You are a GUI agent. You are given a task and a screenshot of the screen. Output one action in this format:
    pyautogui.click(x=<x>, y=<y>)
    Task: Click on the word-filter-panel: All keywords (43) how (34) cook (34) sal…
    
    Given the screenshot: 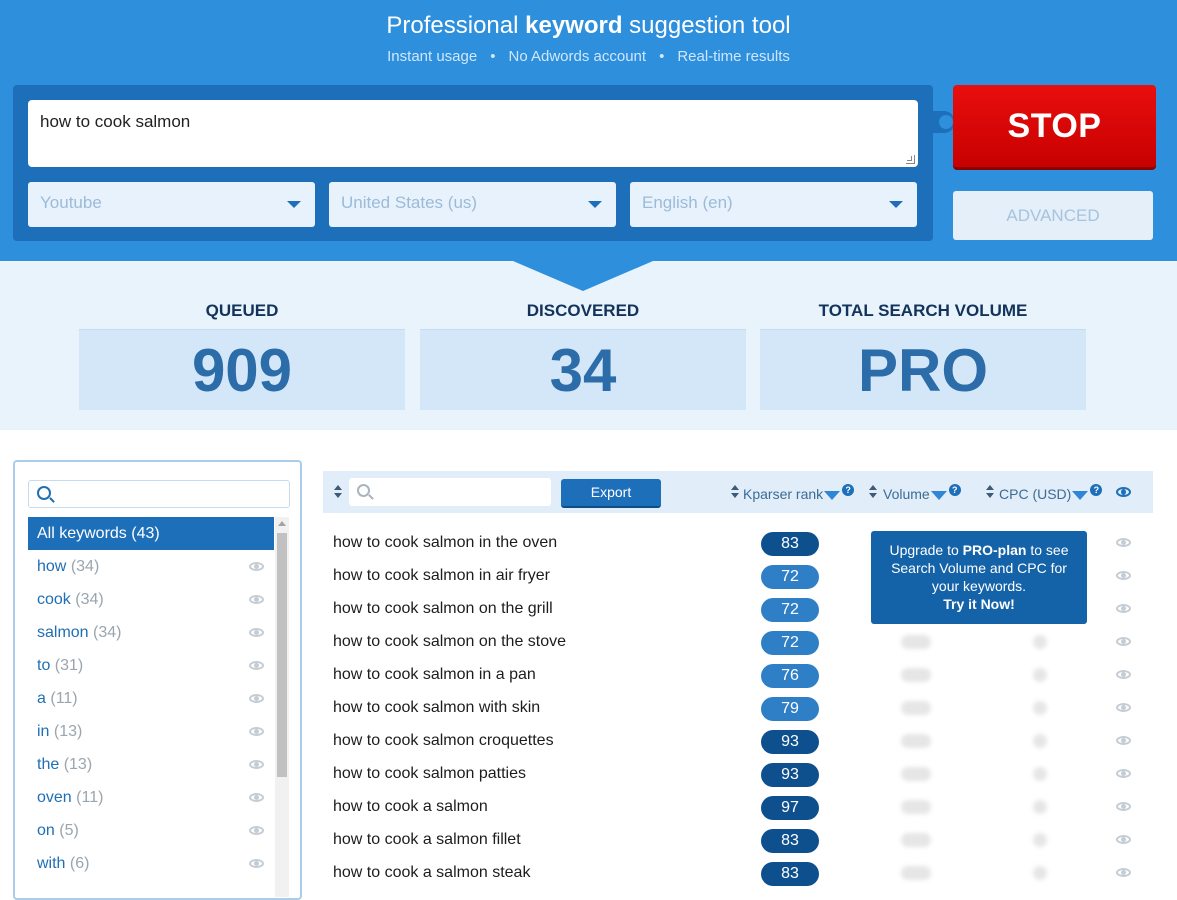 What is the action you would take?
    pyautogui.click(x=157, y=680)
    